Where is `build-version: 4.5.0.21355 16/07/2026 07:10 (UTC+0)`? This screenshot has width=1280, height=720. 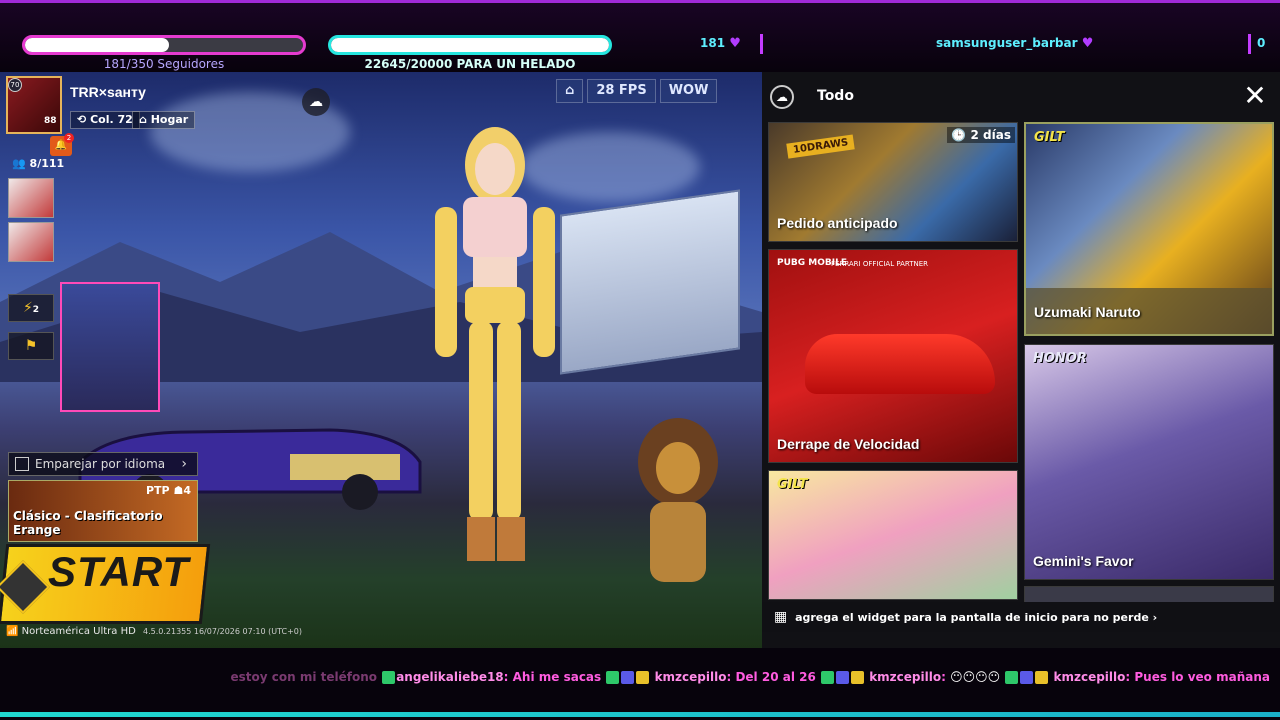
build-version: 4.5.0.21355 16/07/2026 07:10 (UTC+0) is located at coordinates (222, 631).